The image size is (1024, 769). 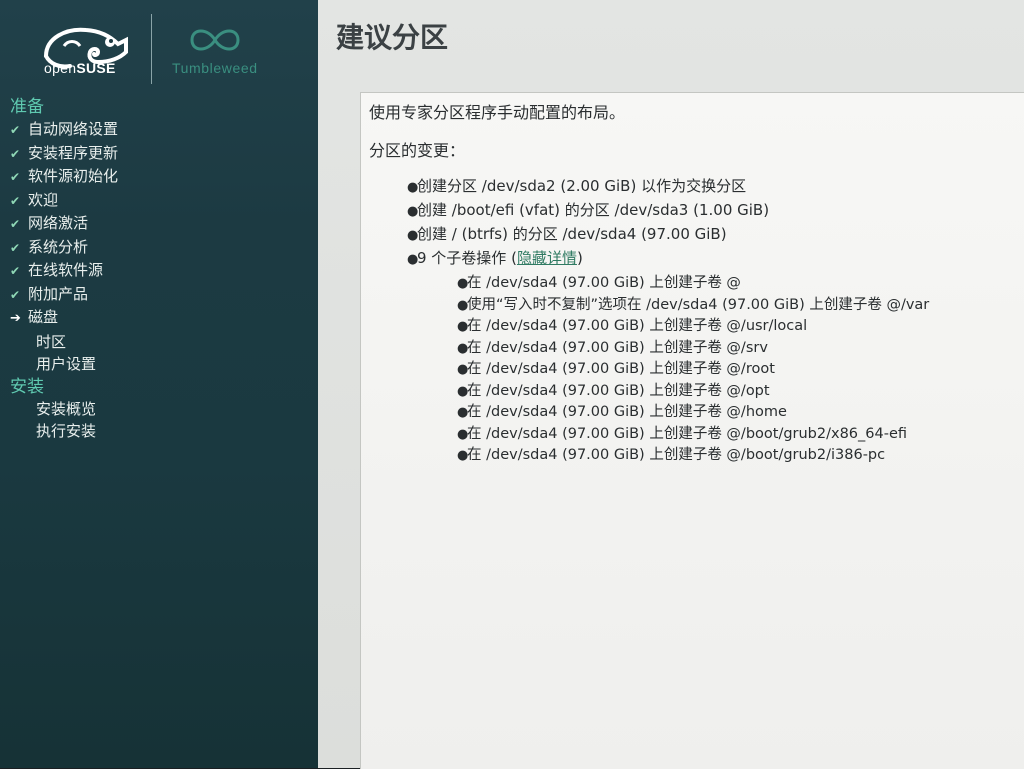 What do you see at coordinates (160, 154) in the screenshot?
I see `step-item: ✔ 安装程序更新` at bounding box center [160, 154].